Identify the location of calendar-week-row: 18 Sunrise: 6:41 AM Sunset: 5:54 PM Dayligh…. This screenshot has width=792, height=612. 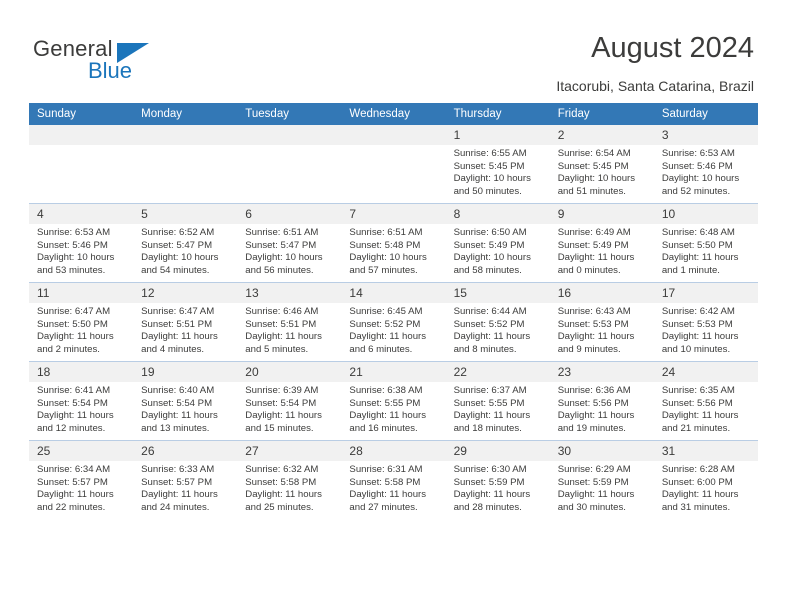
(393, 401).